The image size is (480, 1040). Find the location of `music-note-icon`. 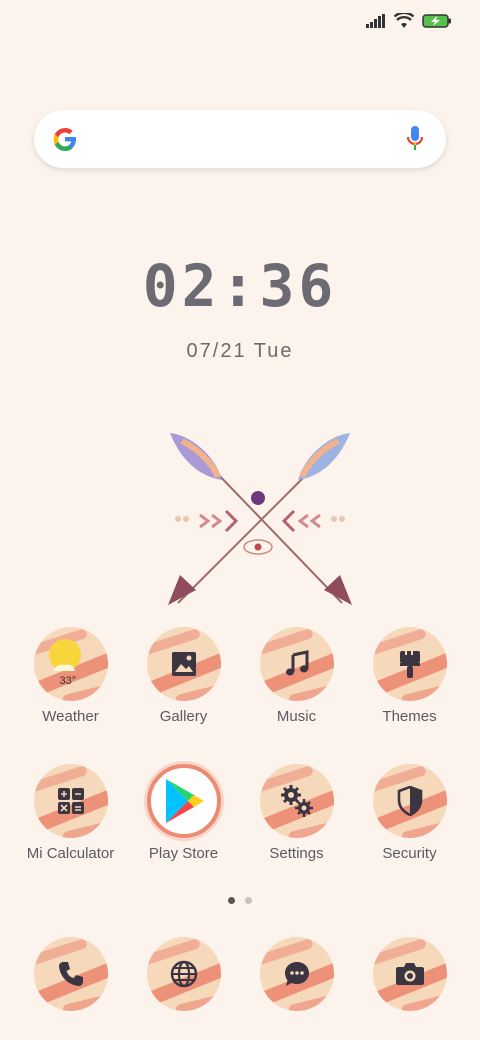

music-note-icon is located at coordinates (296, 663).